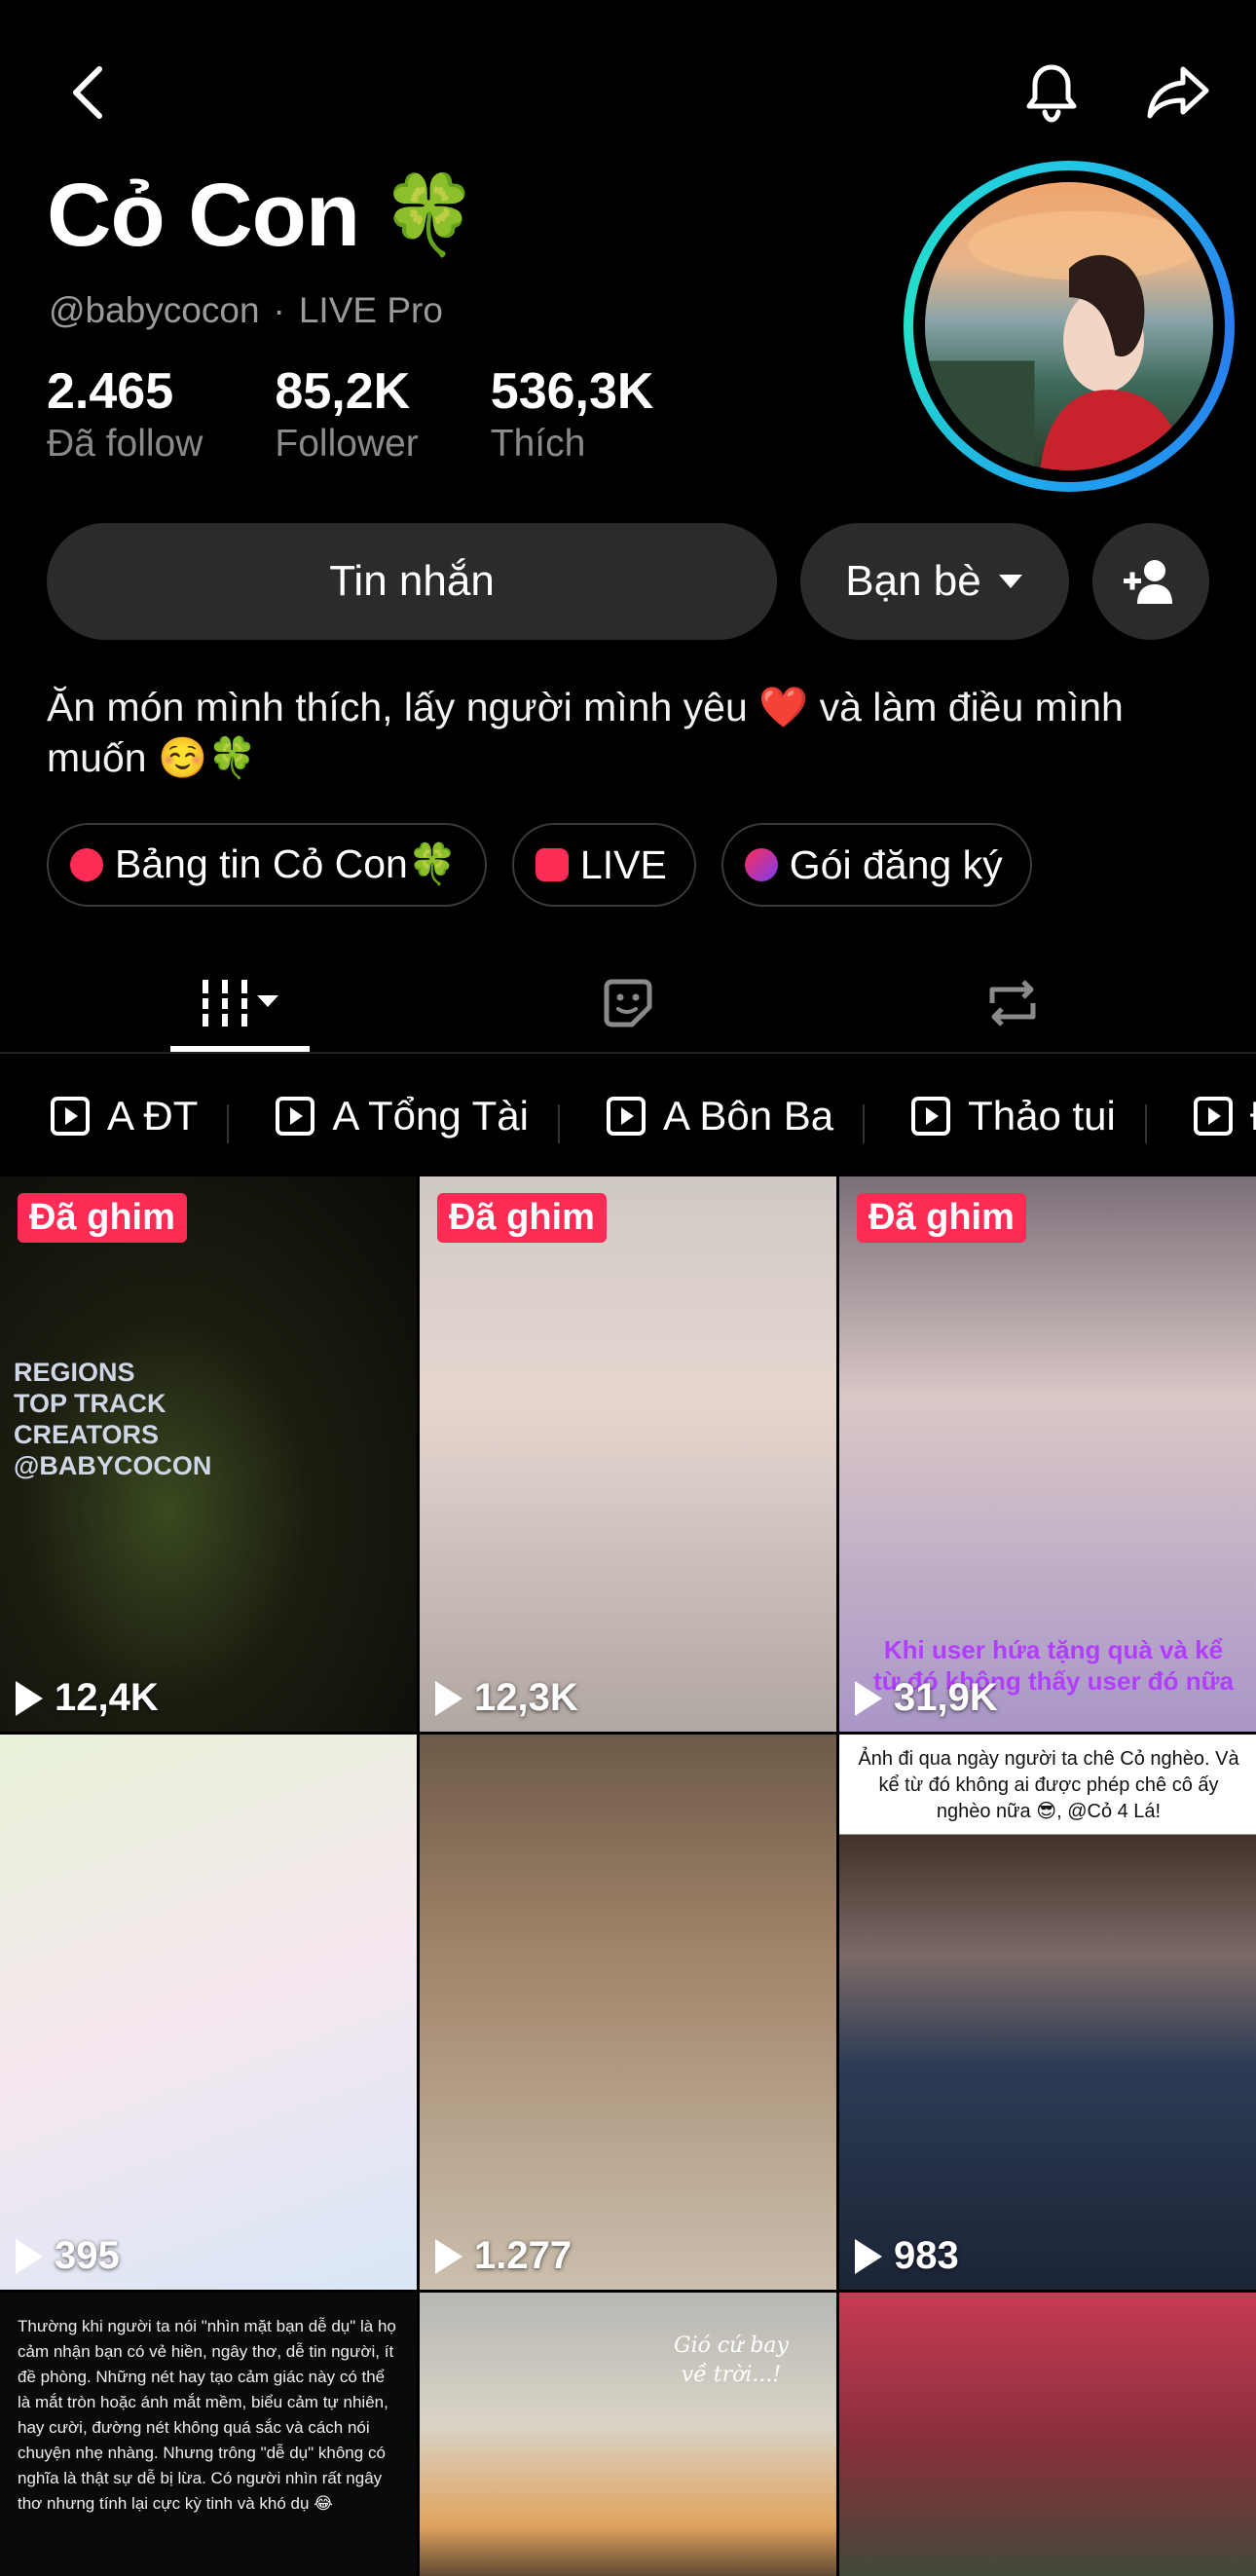  I want to click on avatar-frame, so click(1069, 326).